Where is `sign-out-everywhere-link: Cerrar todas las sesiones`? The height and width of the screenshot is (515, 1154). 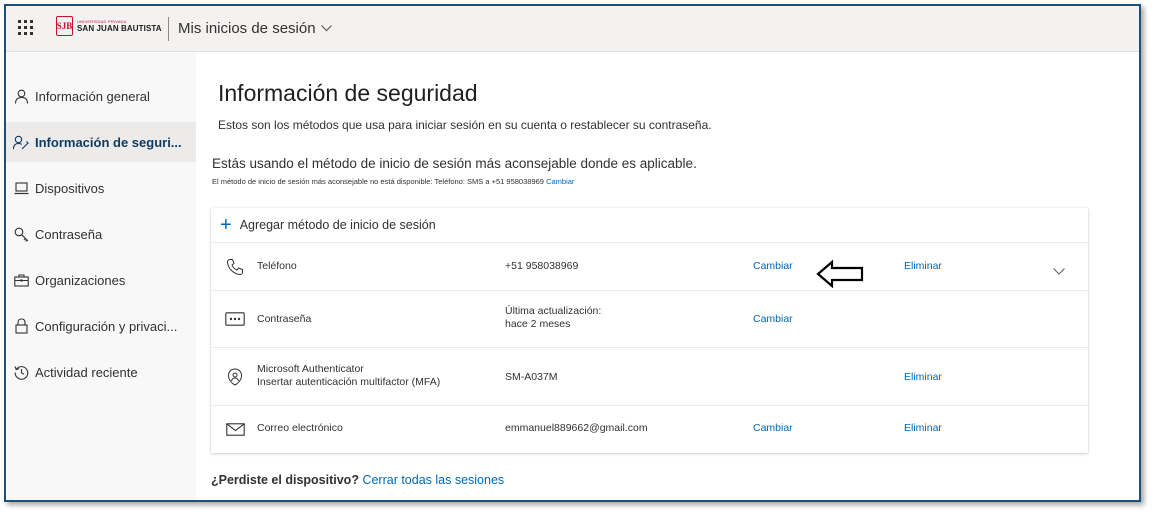
sign-out-everywhere-link: Cerrar todas las sesiones is located at coordinates (433, 480).